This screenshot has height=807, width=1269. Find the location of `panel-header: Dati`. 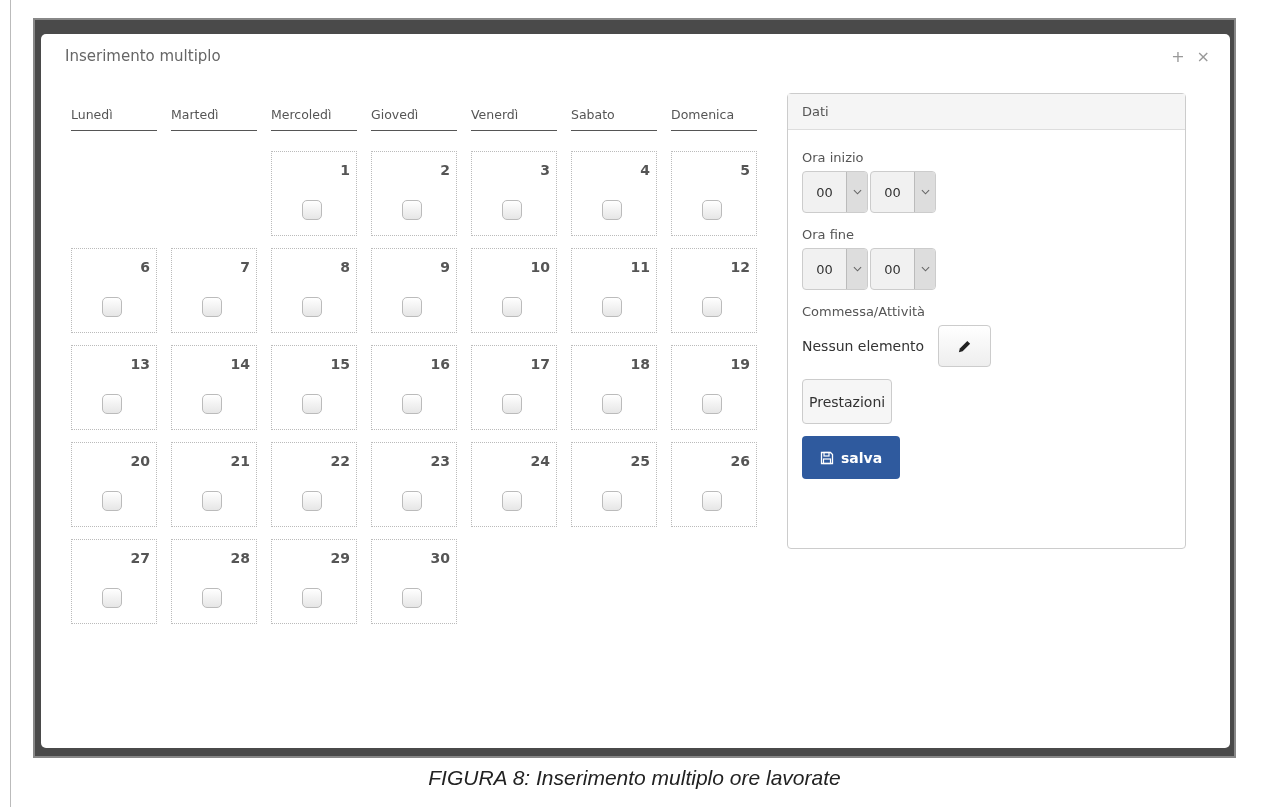

panel-header: Dati is located at coordinates (986, 112).